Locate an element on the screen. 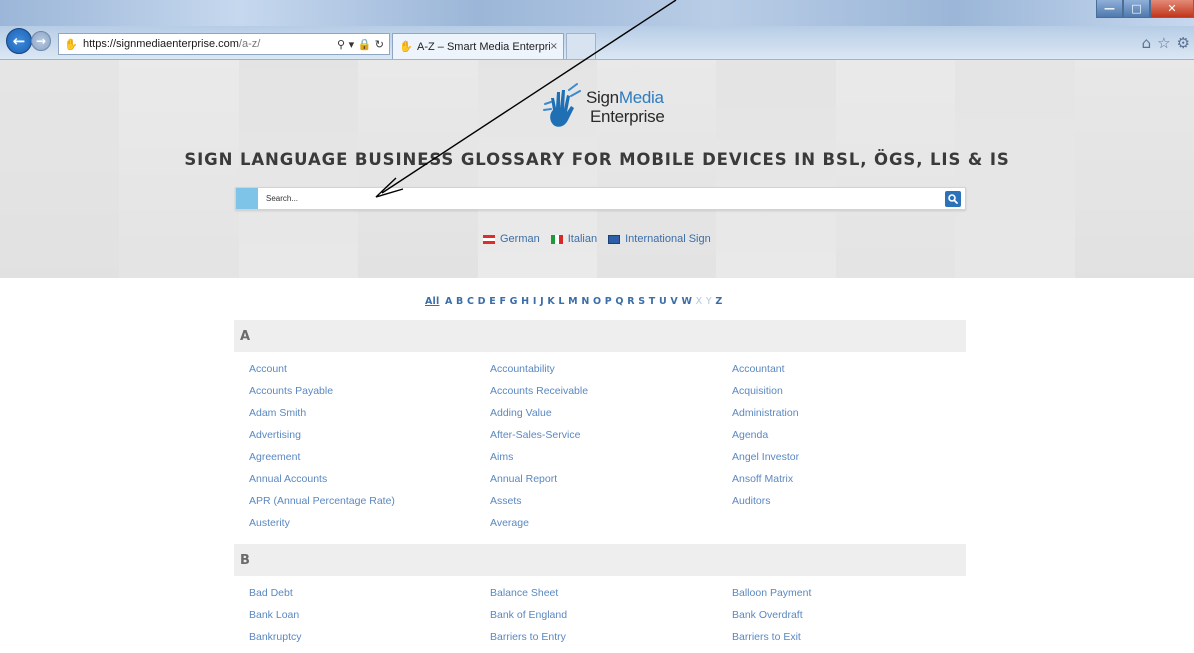  alphabet-letter-d: D is located at coordinates (482, 301).